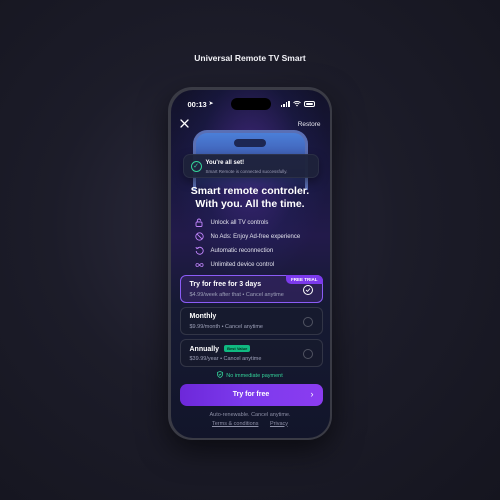 The image size is (500, 500). I want to click on privacy-link: Privacy, so click(279, 424).